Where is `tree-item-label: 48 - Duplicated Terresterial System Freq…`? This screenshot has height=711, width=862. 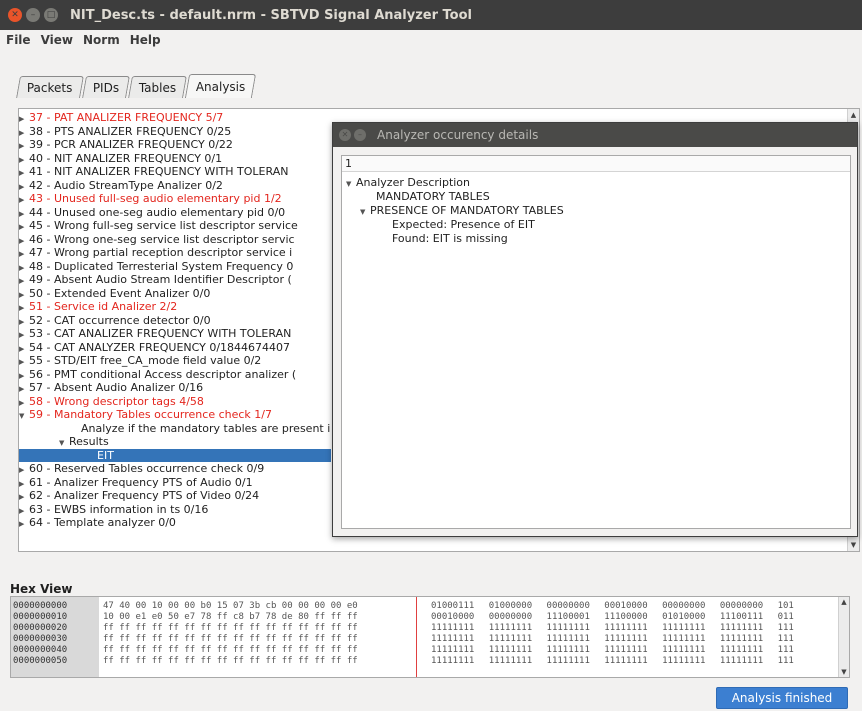 tree-item-label: 48 - Duplicated Terresterial System Freq… is located at coordinates (161, 266).